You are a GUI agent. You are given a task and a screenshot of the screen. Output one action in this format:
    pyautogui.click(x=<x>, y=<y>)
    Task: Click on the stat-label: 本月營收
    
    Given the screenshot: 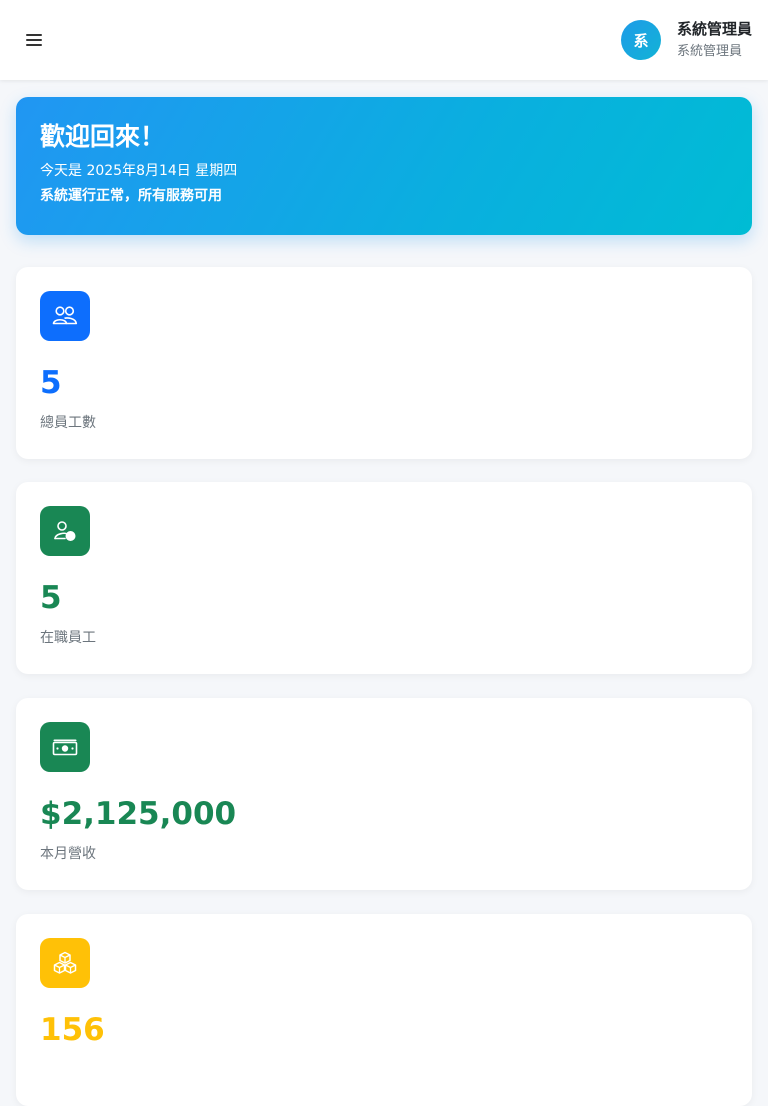 What is the action you would take?
    pyautogui.click(x=68, y=854)
    